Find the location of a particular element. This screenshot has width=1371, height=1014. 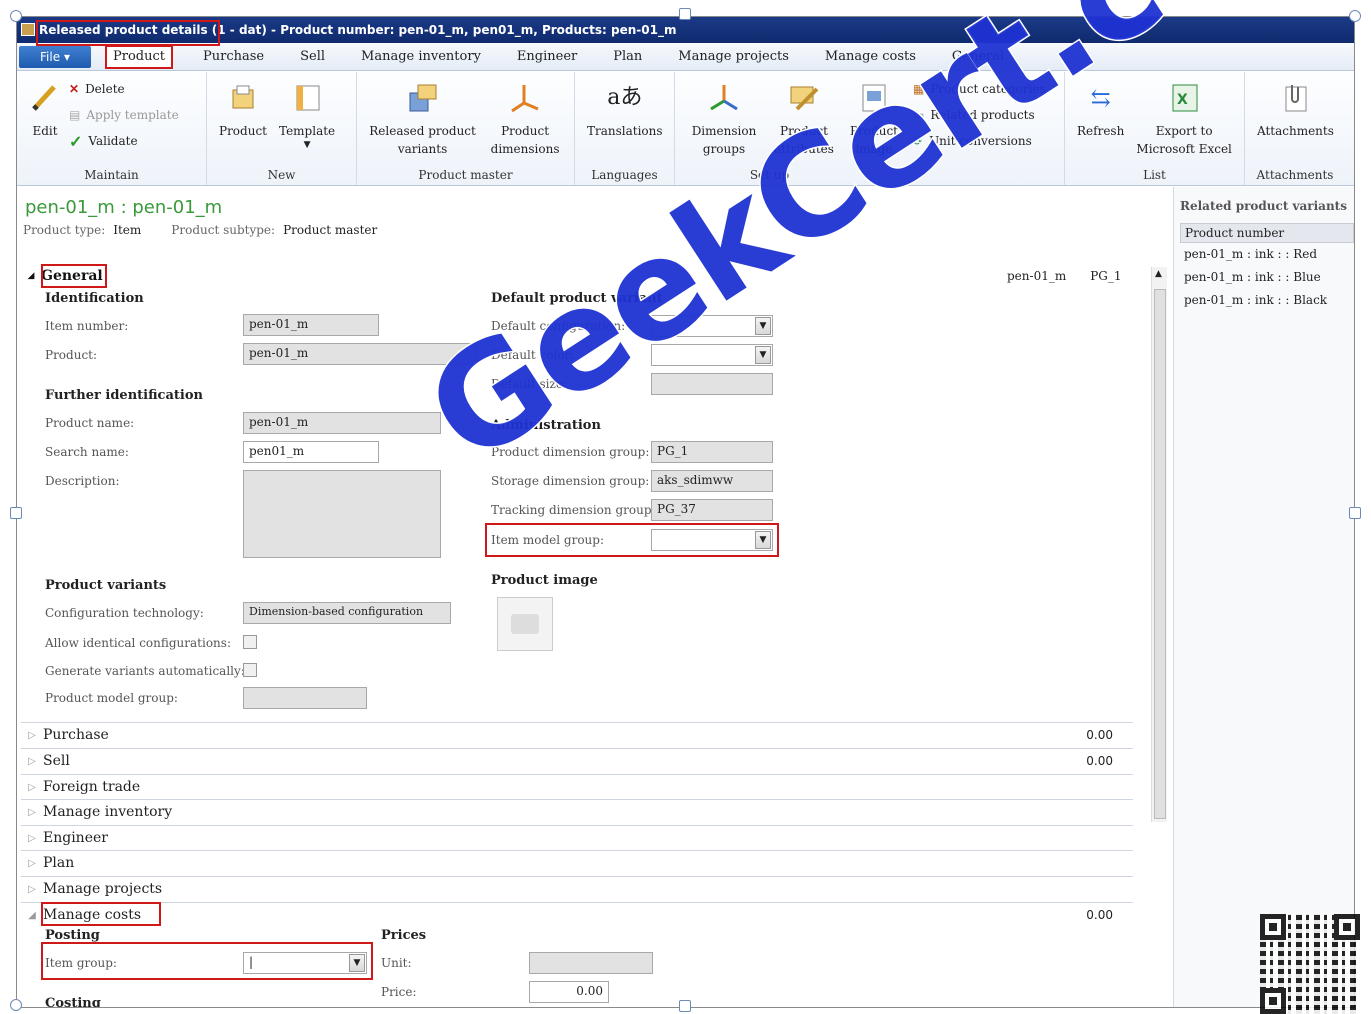

unit-field is located at coordinates (591, 963).